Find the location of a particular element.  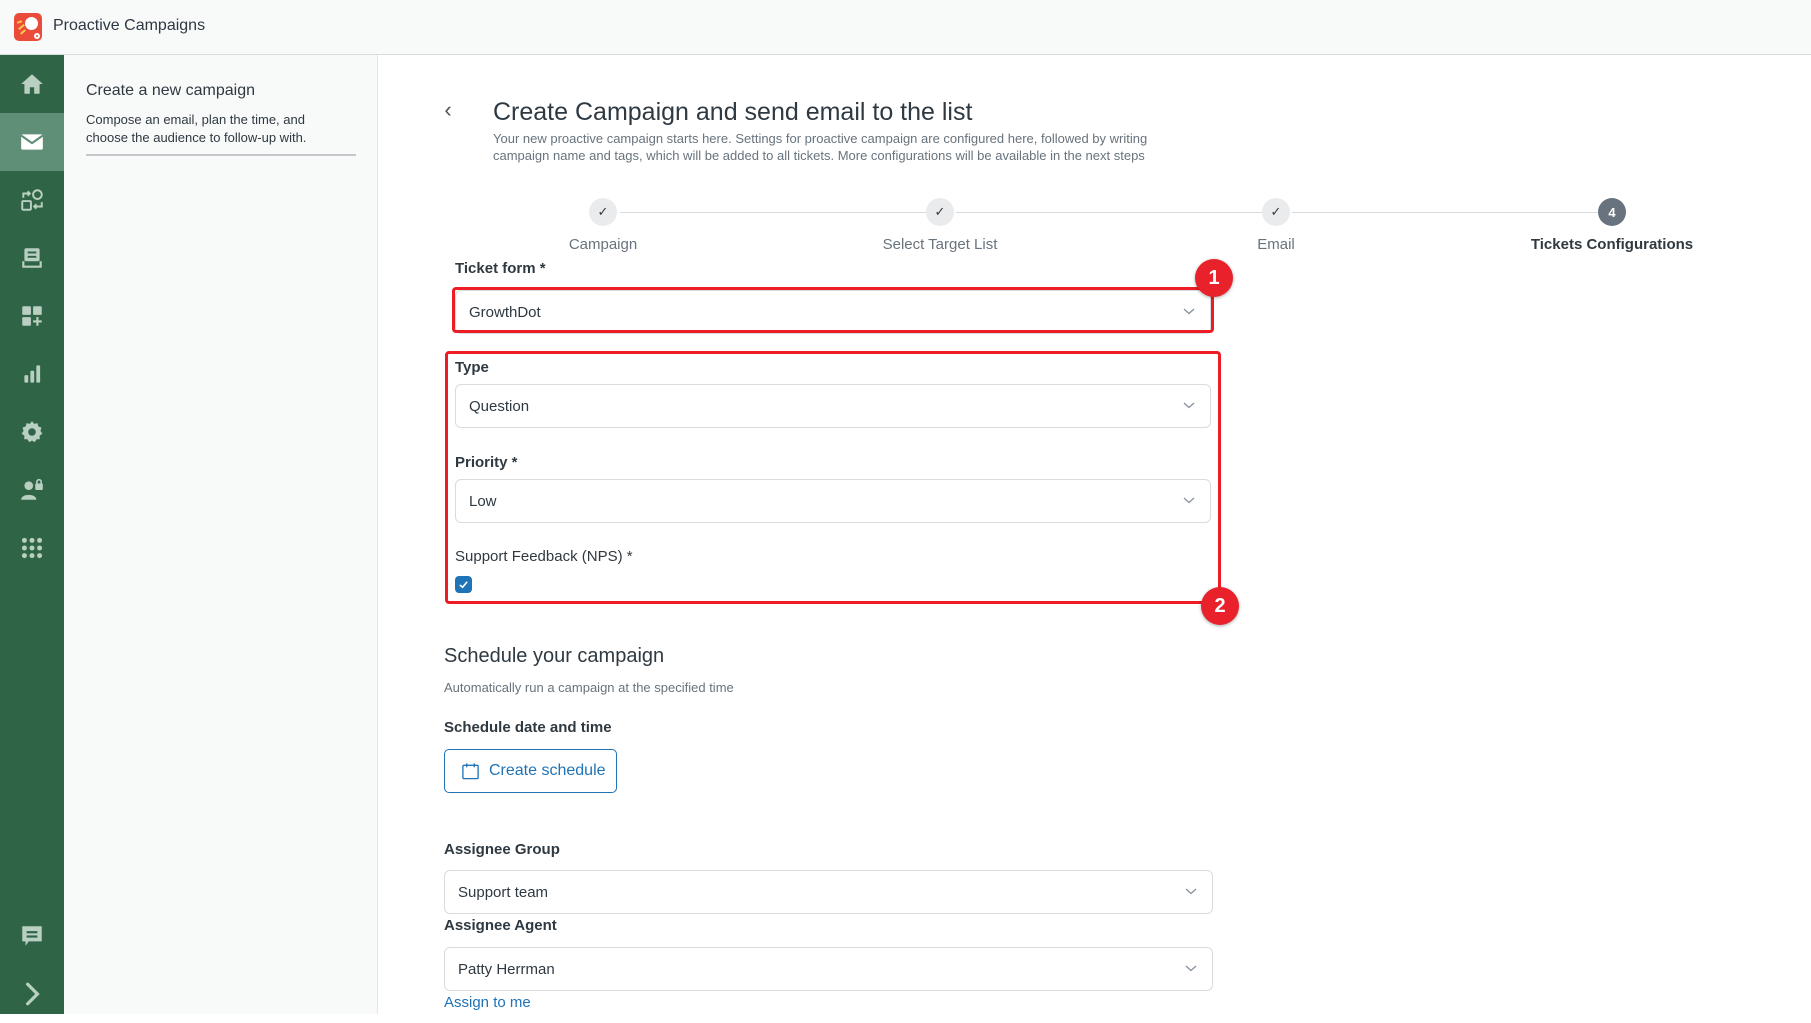

chat-icon is located at coordinates (32, 936).